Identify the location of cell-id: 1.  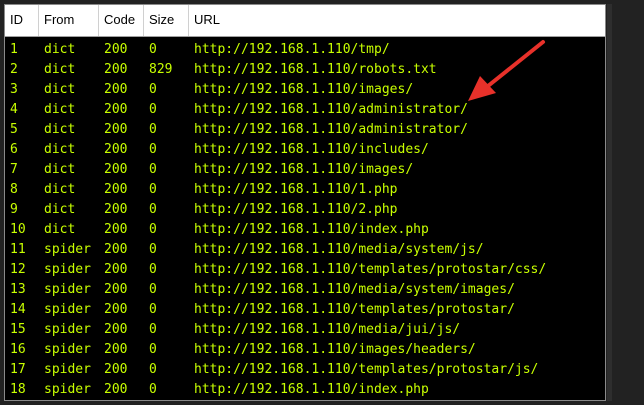
(14, 49).